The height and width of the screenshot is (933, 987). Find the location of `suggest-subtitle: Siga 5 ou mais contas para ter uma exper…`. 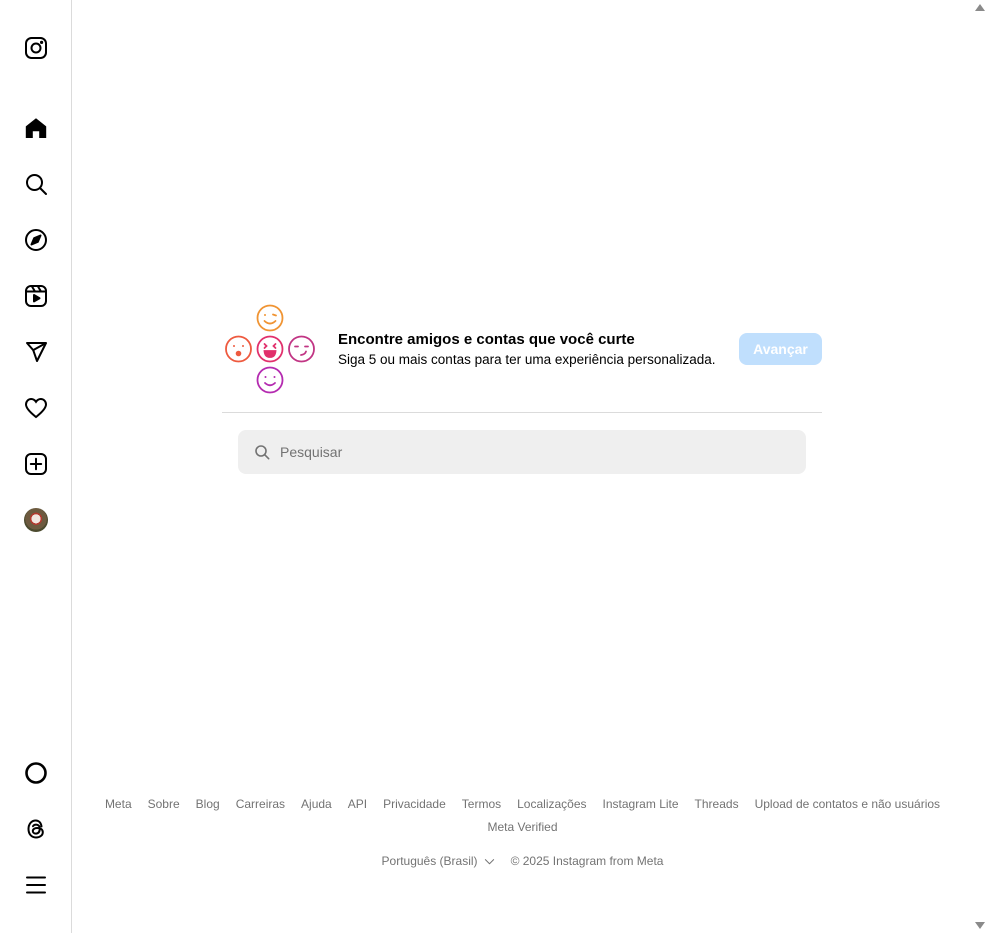

suggest-subtitle: Siga 5 ou mais contas para ter uma exper… is located at coordinates (527, 359).